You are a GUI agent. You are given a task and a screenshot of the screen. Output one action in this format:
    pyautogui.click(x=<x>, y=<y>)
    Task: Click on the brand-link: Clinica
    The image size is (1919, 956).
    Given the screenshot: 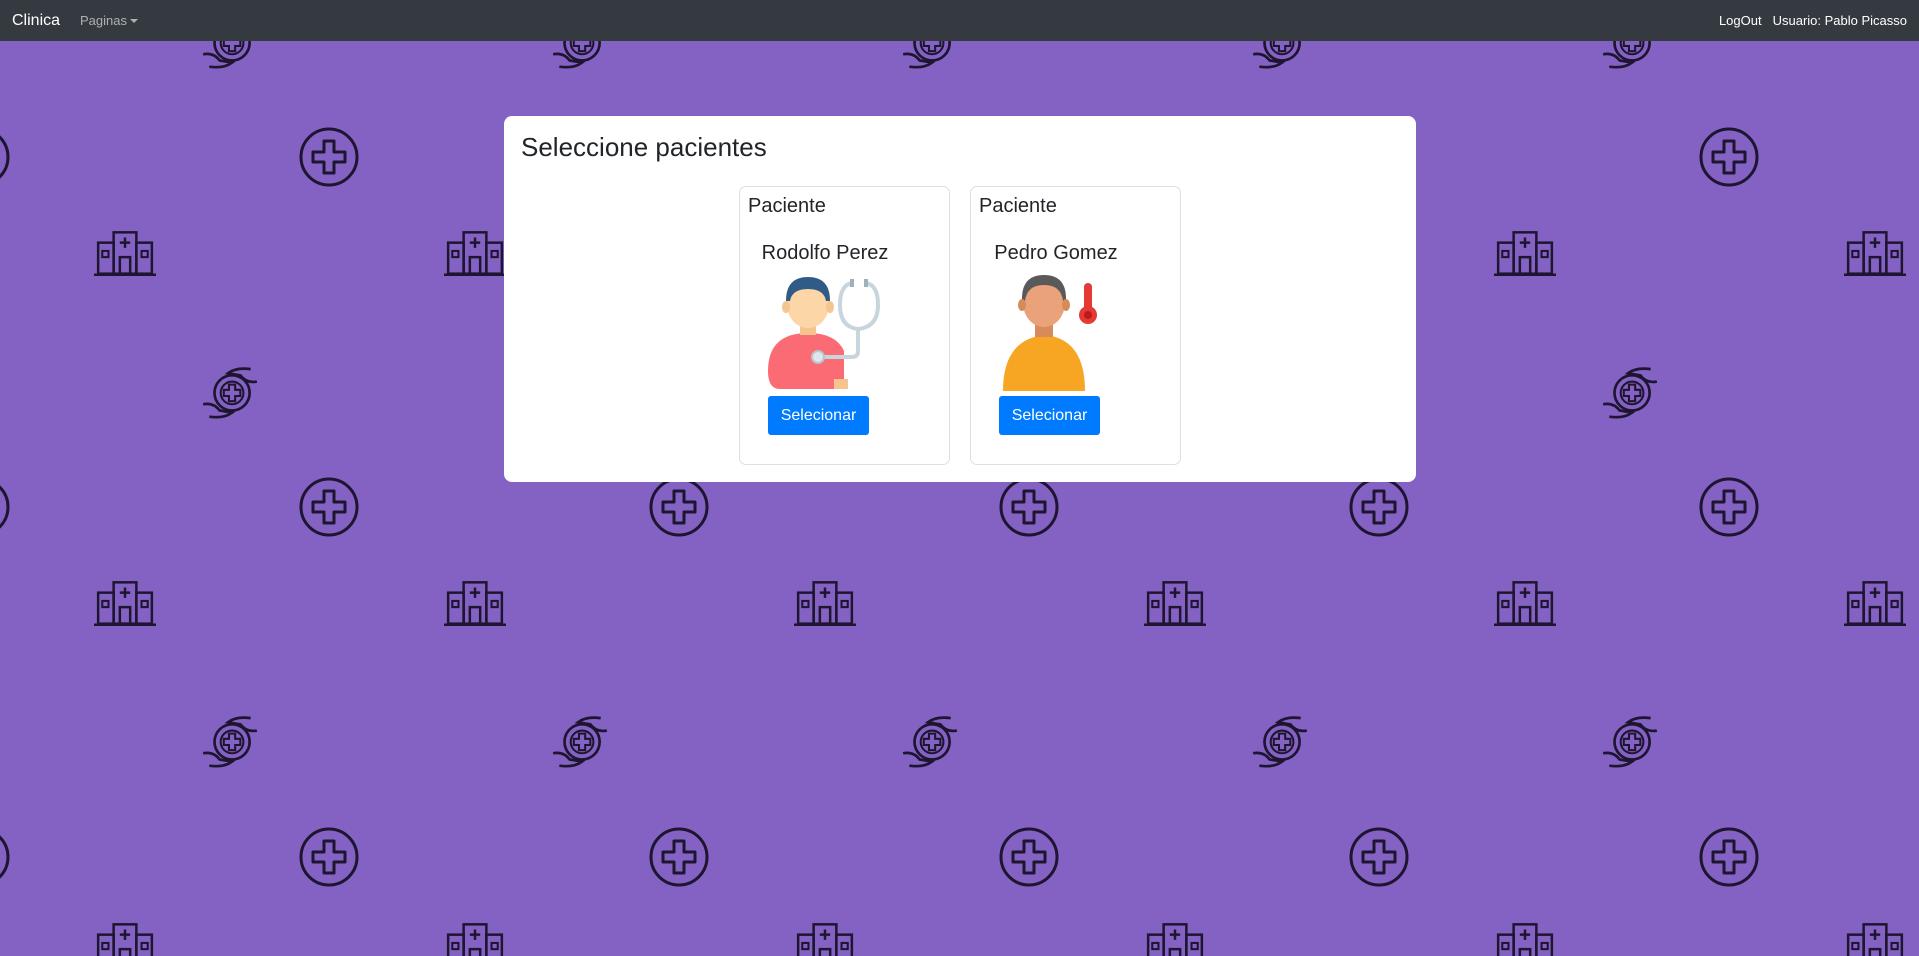 What is the action you would take?
    pyautogui.click(x=36, y=20)
    